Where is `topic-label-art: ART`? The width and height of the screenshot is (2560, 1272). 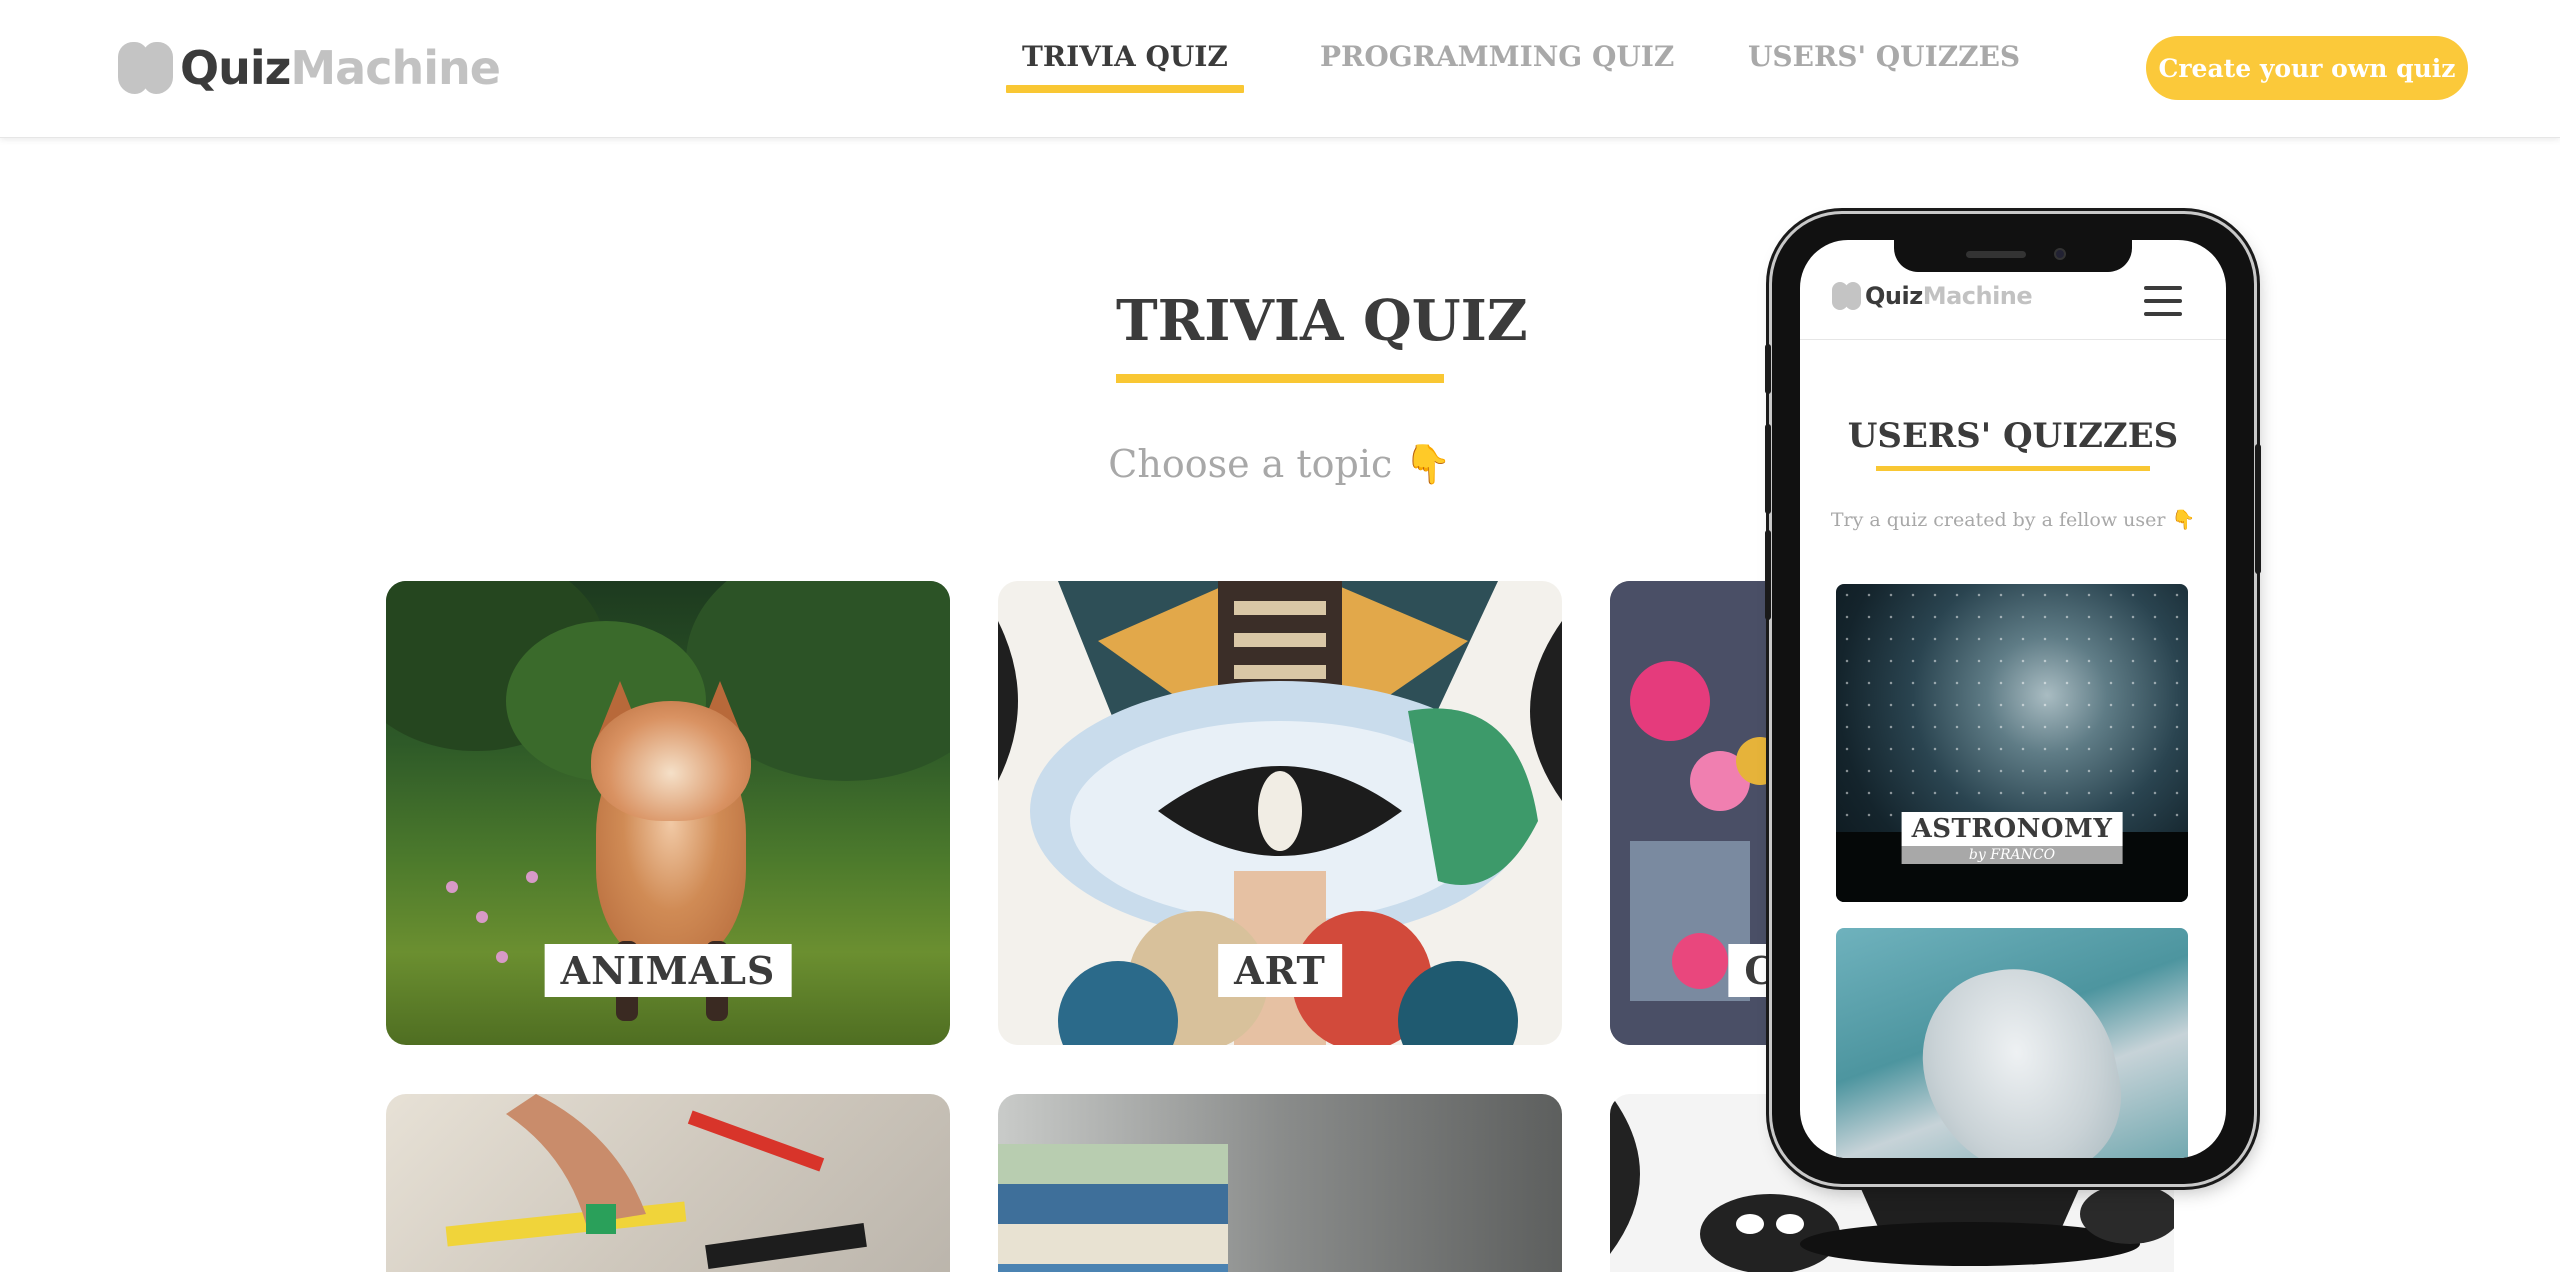 topic-label-art: ART is located at coordinates (1280, 970).